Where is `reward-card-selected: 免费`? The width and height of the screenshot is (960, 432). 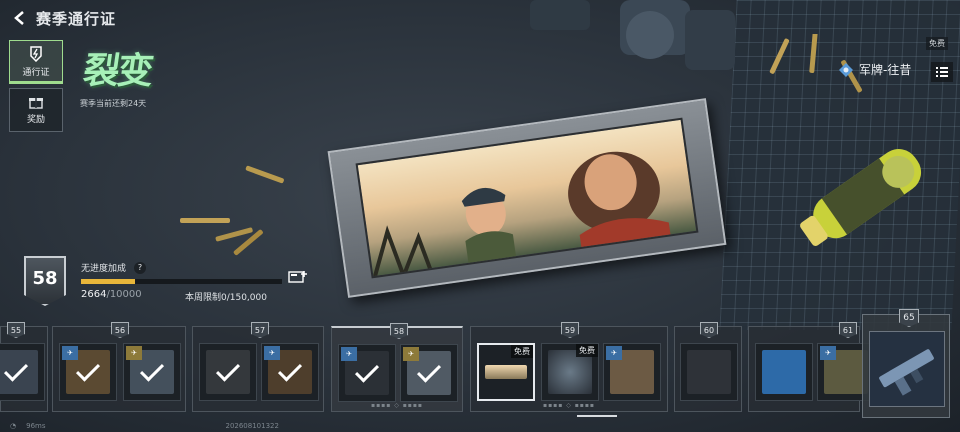 reward-card-selected: 免费 is located at coordinates (506, 372).